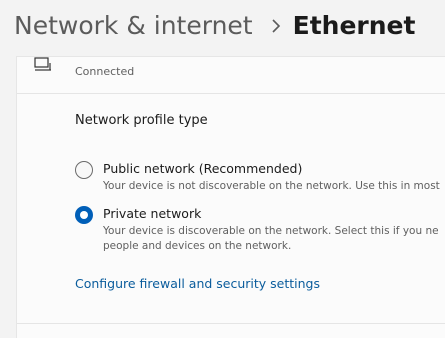 Image resolution: width=445 pixels, height=338 pixels. What do you see at coordinates (43, 65) in the screenshot?
I see `ethernet-icon` at bounding box center [43, 65].